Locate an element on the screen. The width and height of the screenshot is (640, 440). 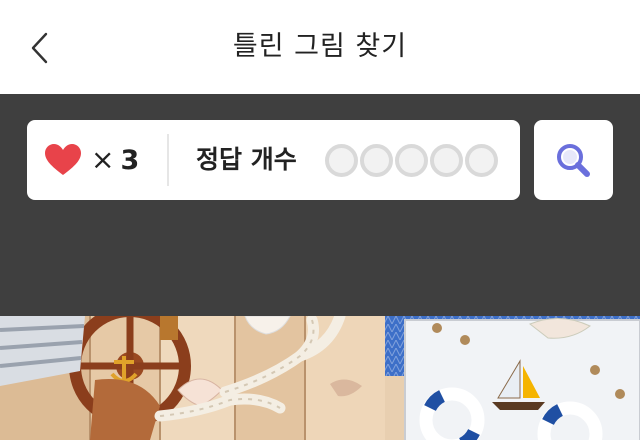
back-button is located at coordinates (40, 48).